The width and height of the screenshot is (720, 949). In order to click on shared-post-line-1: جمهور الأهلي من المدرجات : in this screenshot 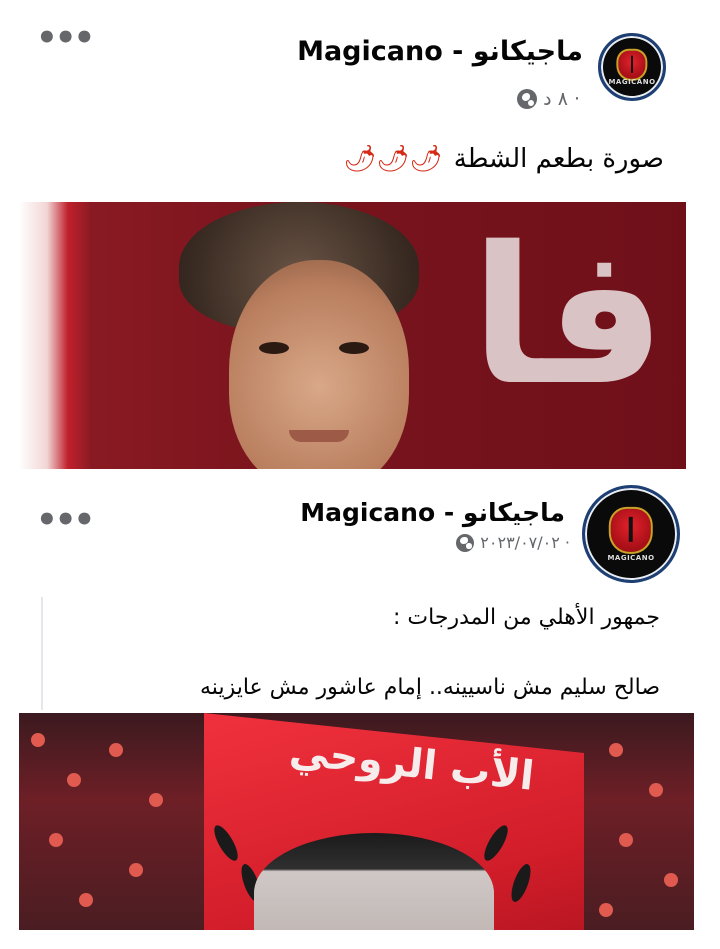, I will do `click(526, 617)`.